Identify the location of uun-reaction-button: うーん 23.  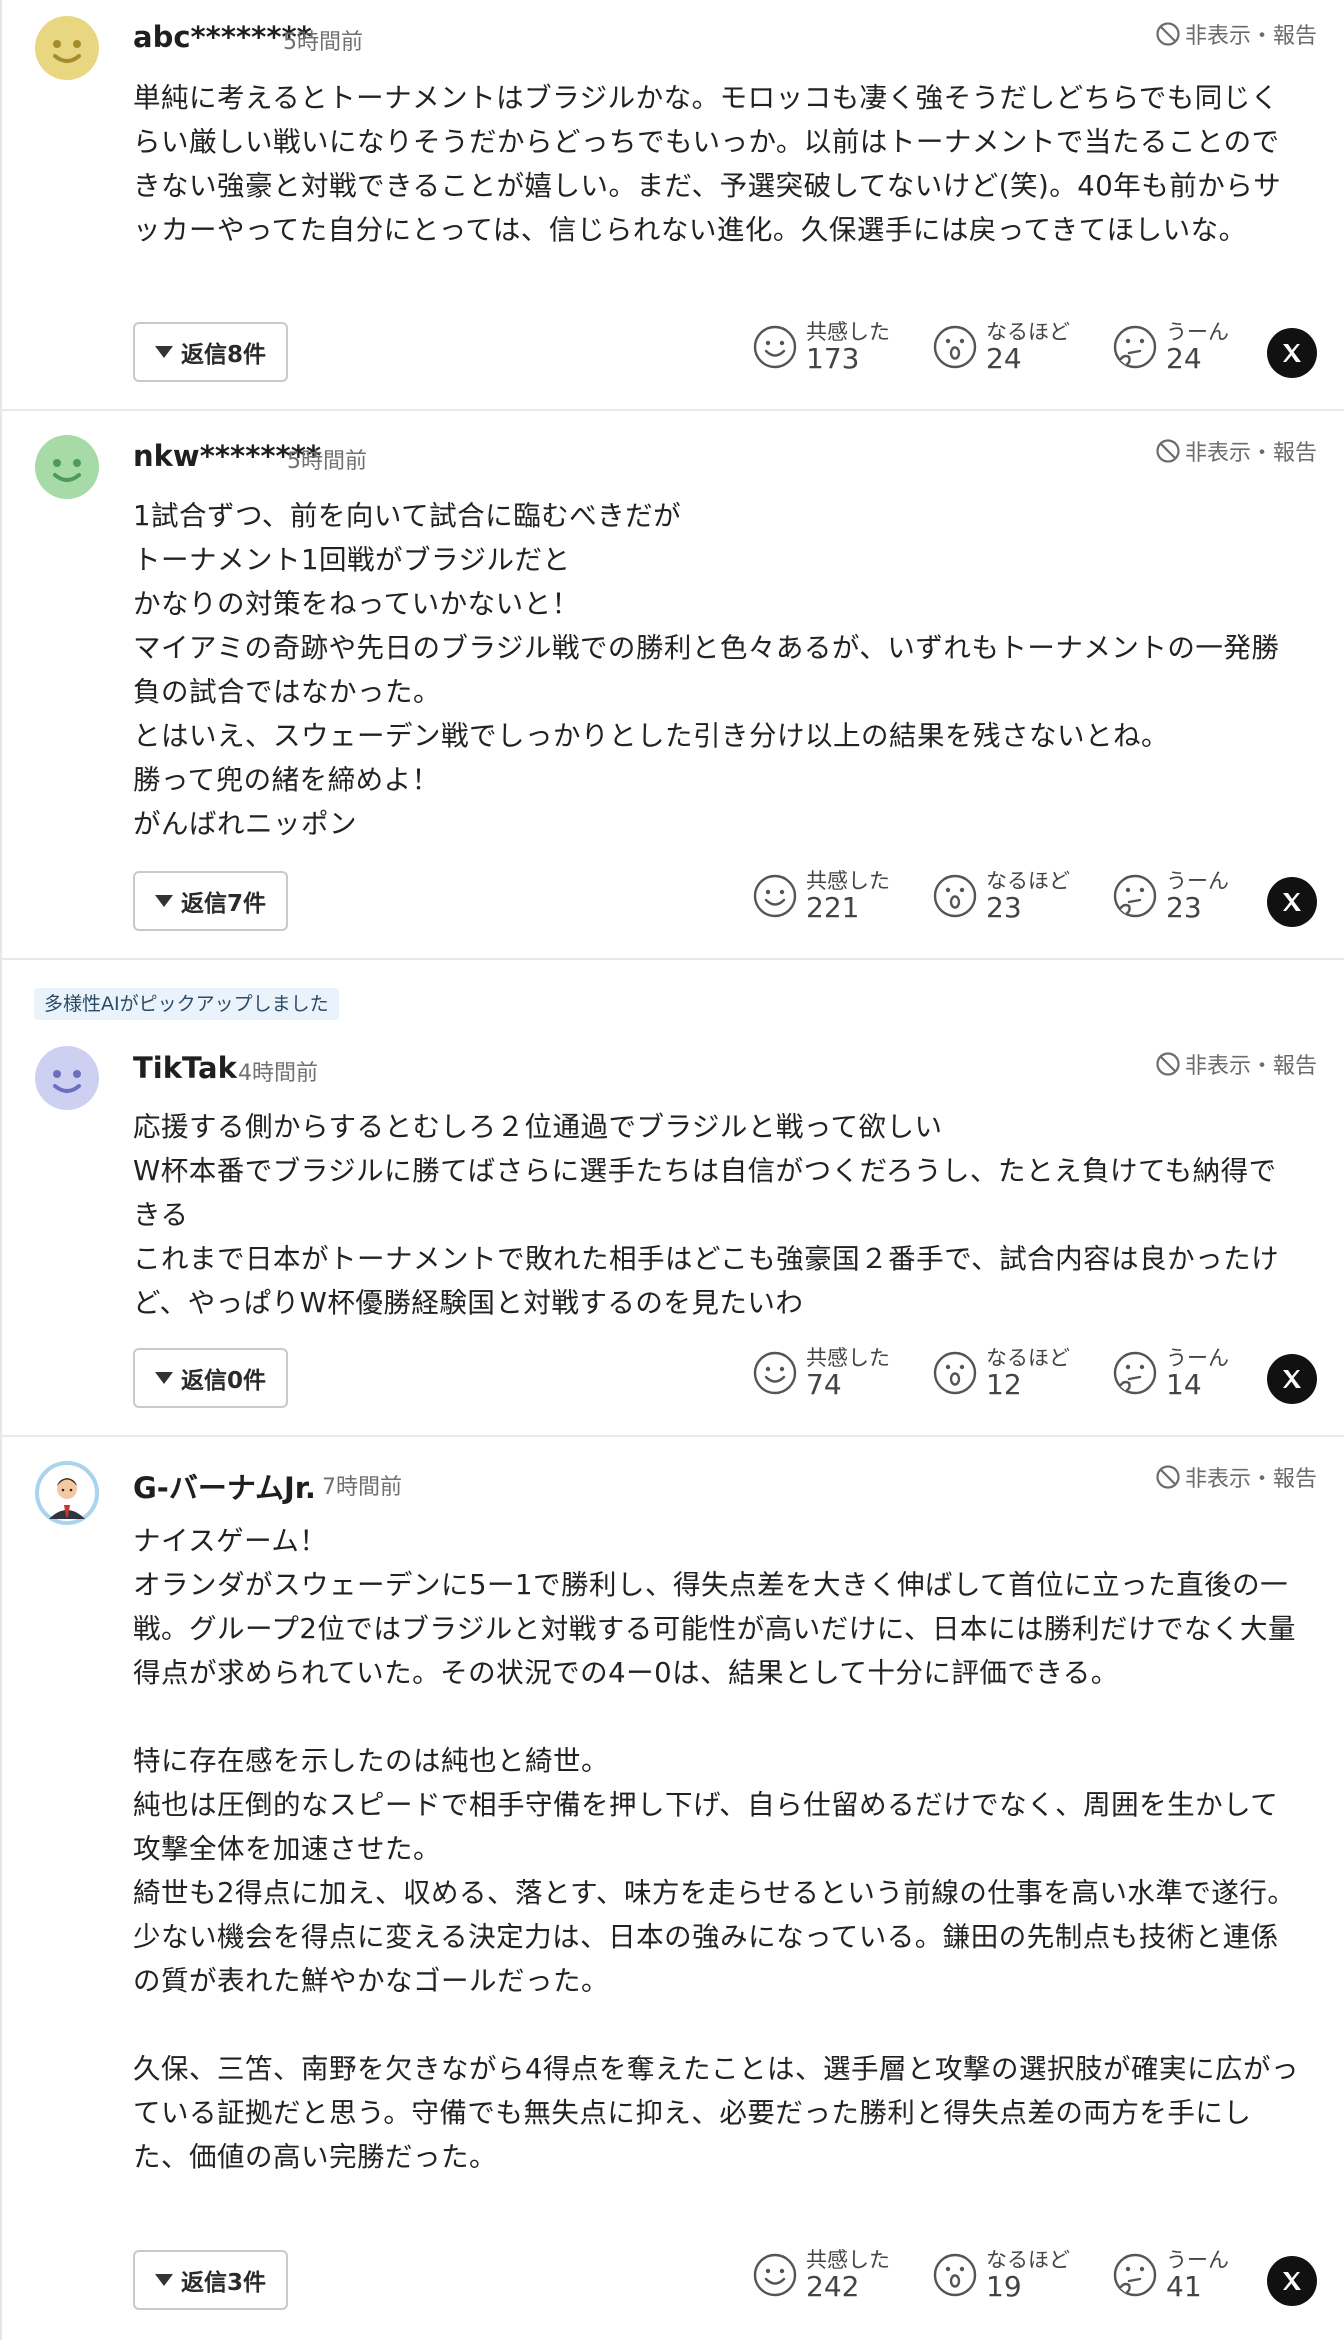
(1170, 896).